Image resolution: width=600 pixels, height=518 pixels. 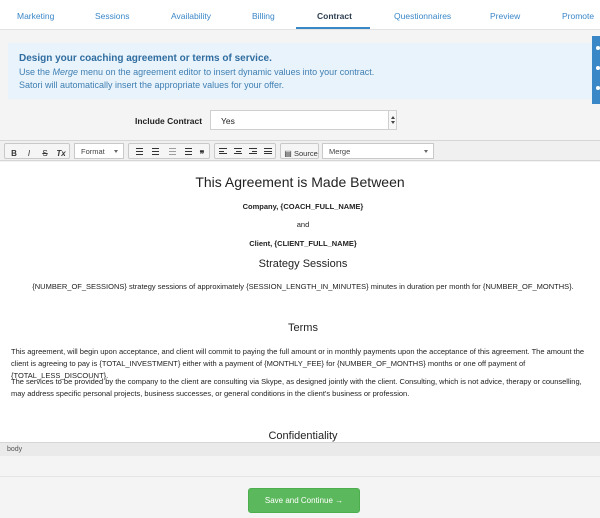 I want to click on remove-format-button: Tx, so click(x=61, y=154).